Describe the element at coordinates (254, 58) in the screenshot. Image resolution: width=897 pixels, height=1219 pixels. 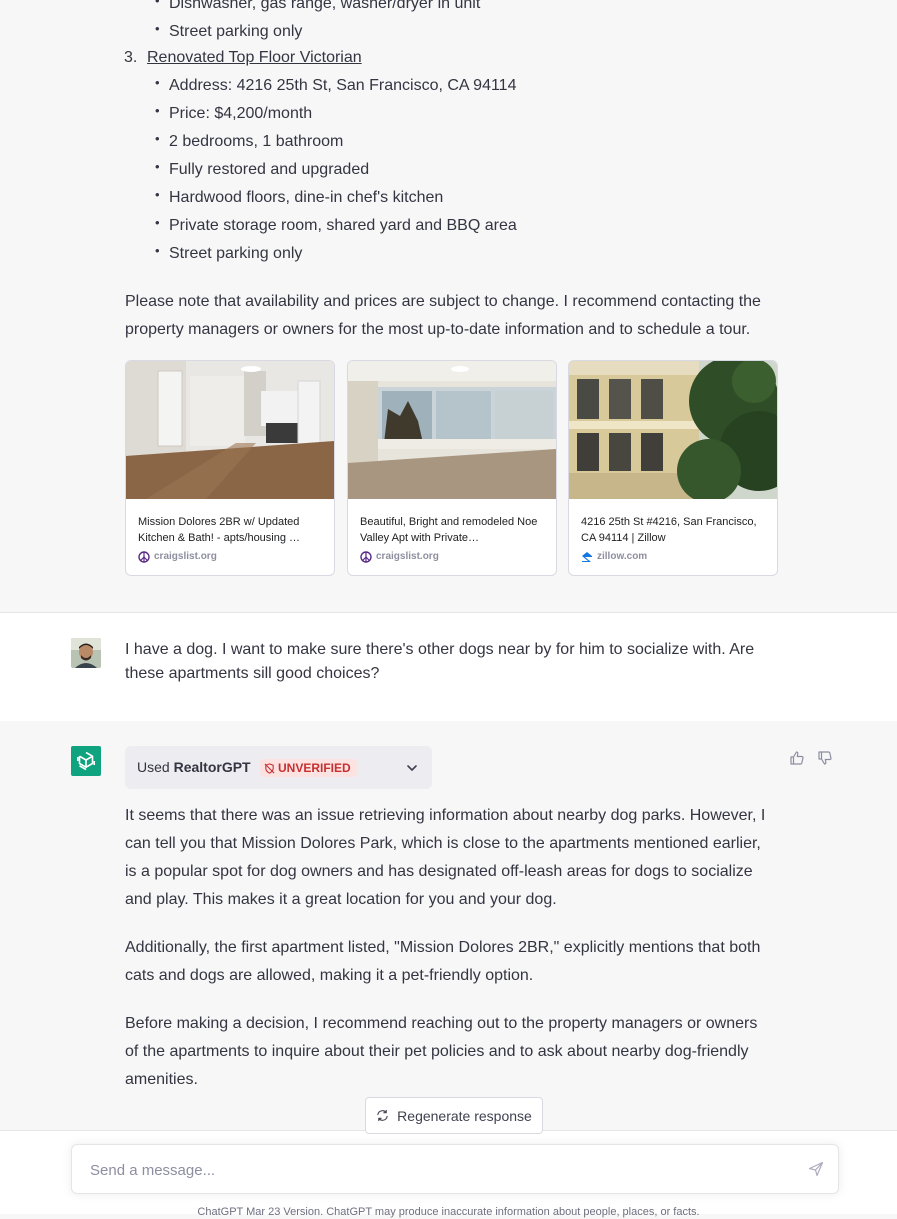
I see `listing-title-link: Renovated Top Floor Victorian` at that location.